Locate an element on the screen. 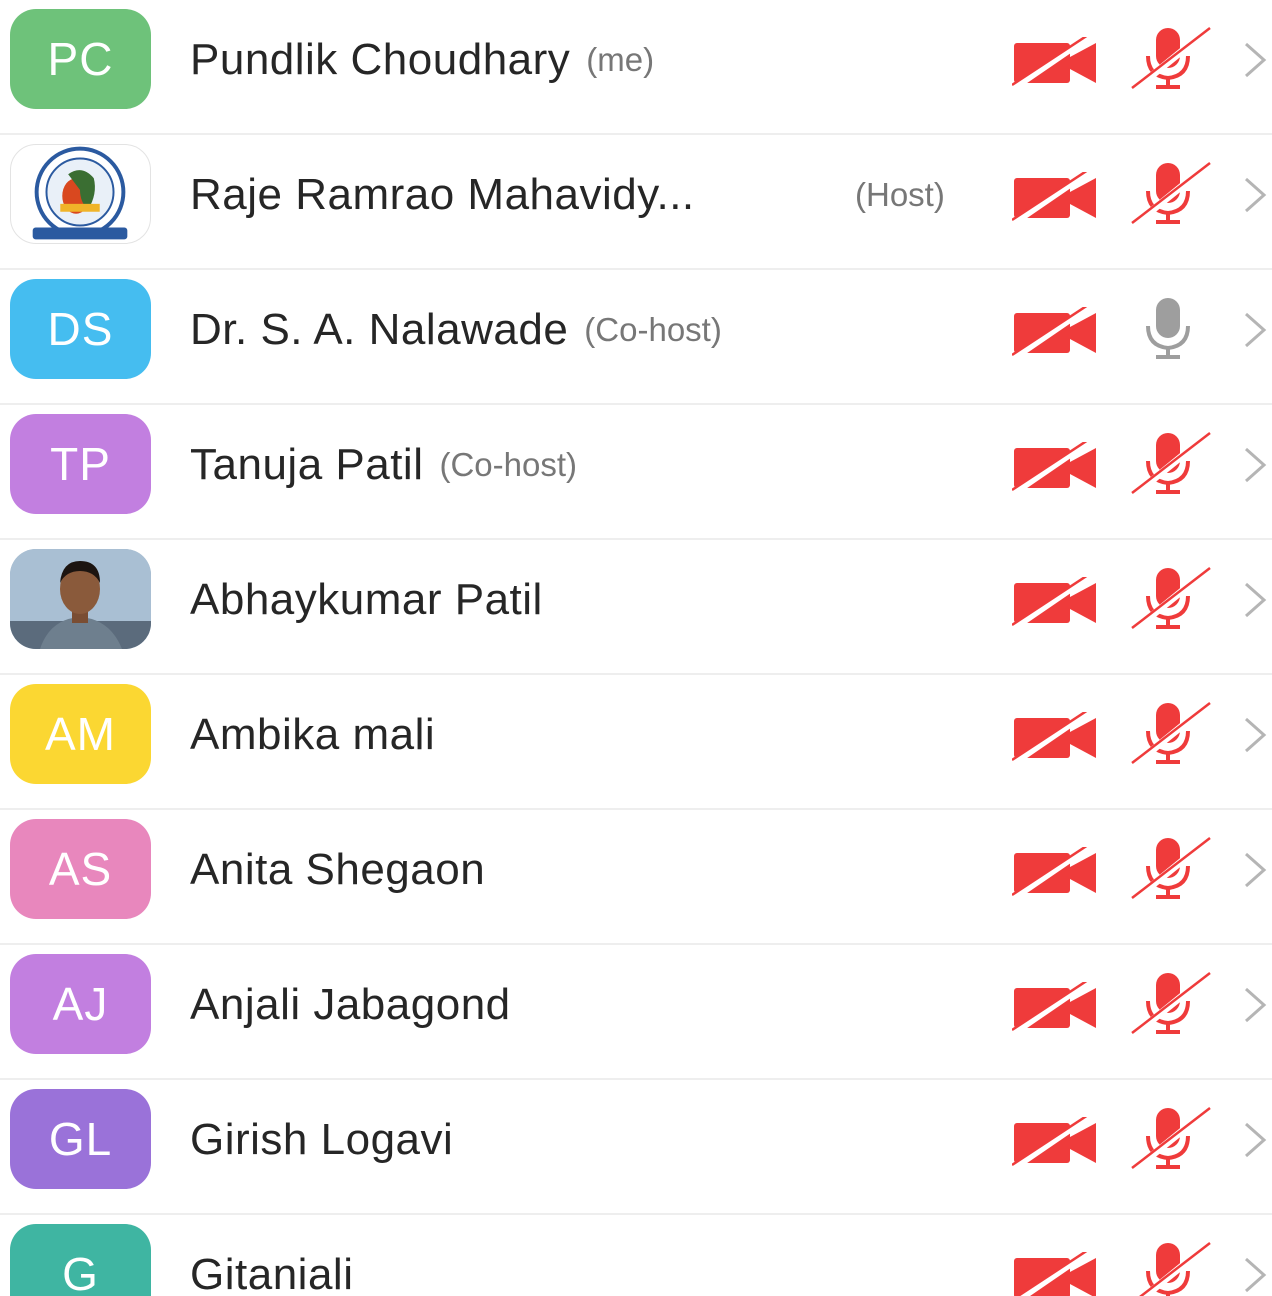 This screenshot has height=1296, width=1272. participant-name-group: Anita Shegaon is located at coordinates (337, 869).